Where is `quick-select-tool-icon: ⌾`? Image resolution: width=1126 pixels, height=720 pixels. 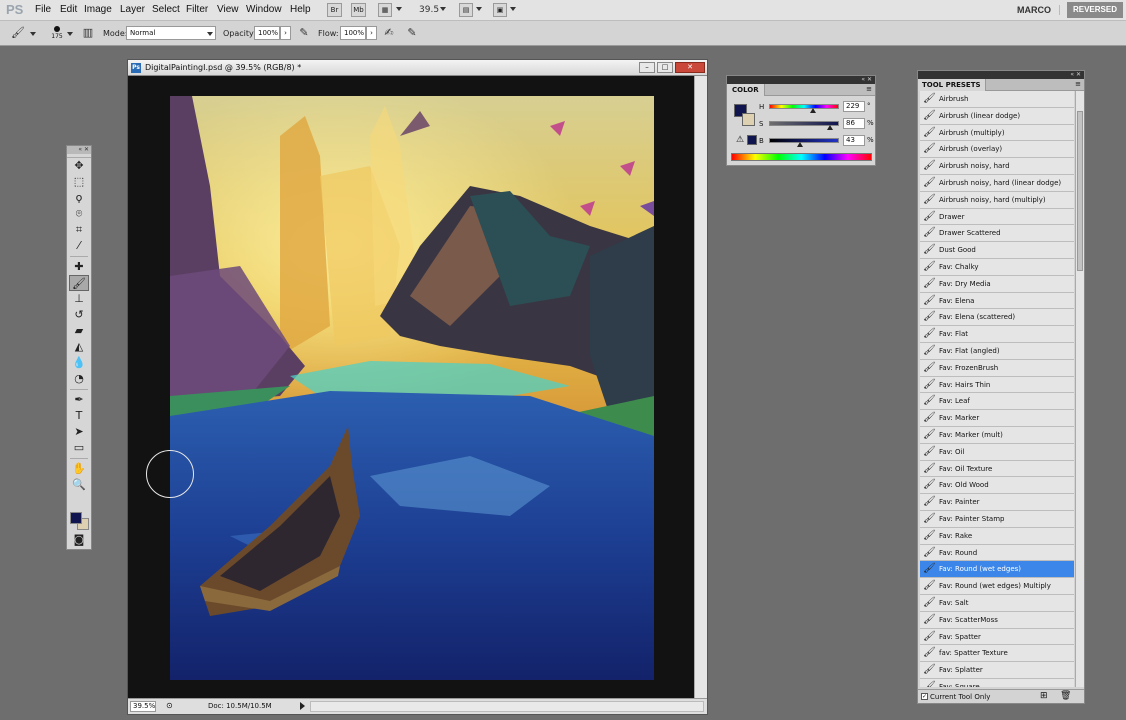
quick-select-tool-icon: ⌾ is located at coordinates (79, 214).